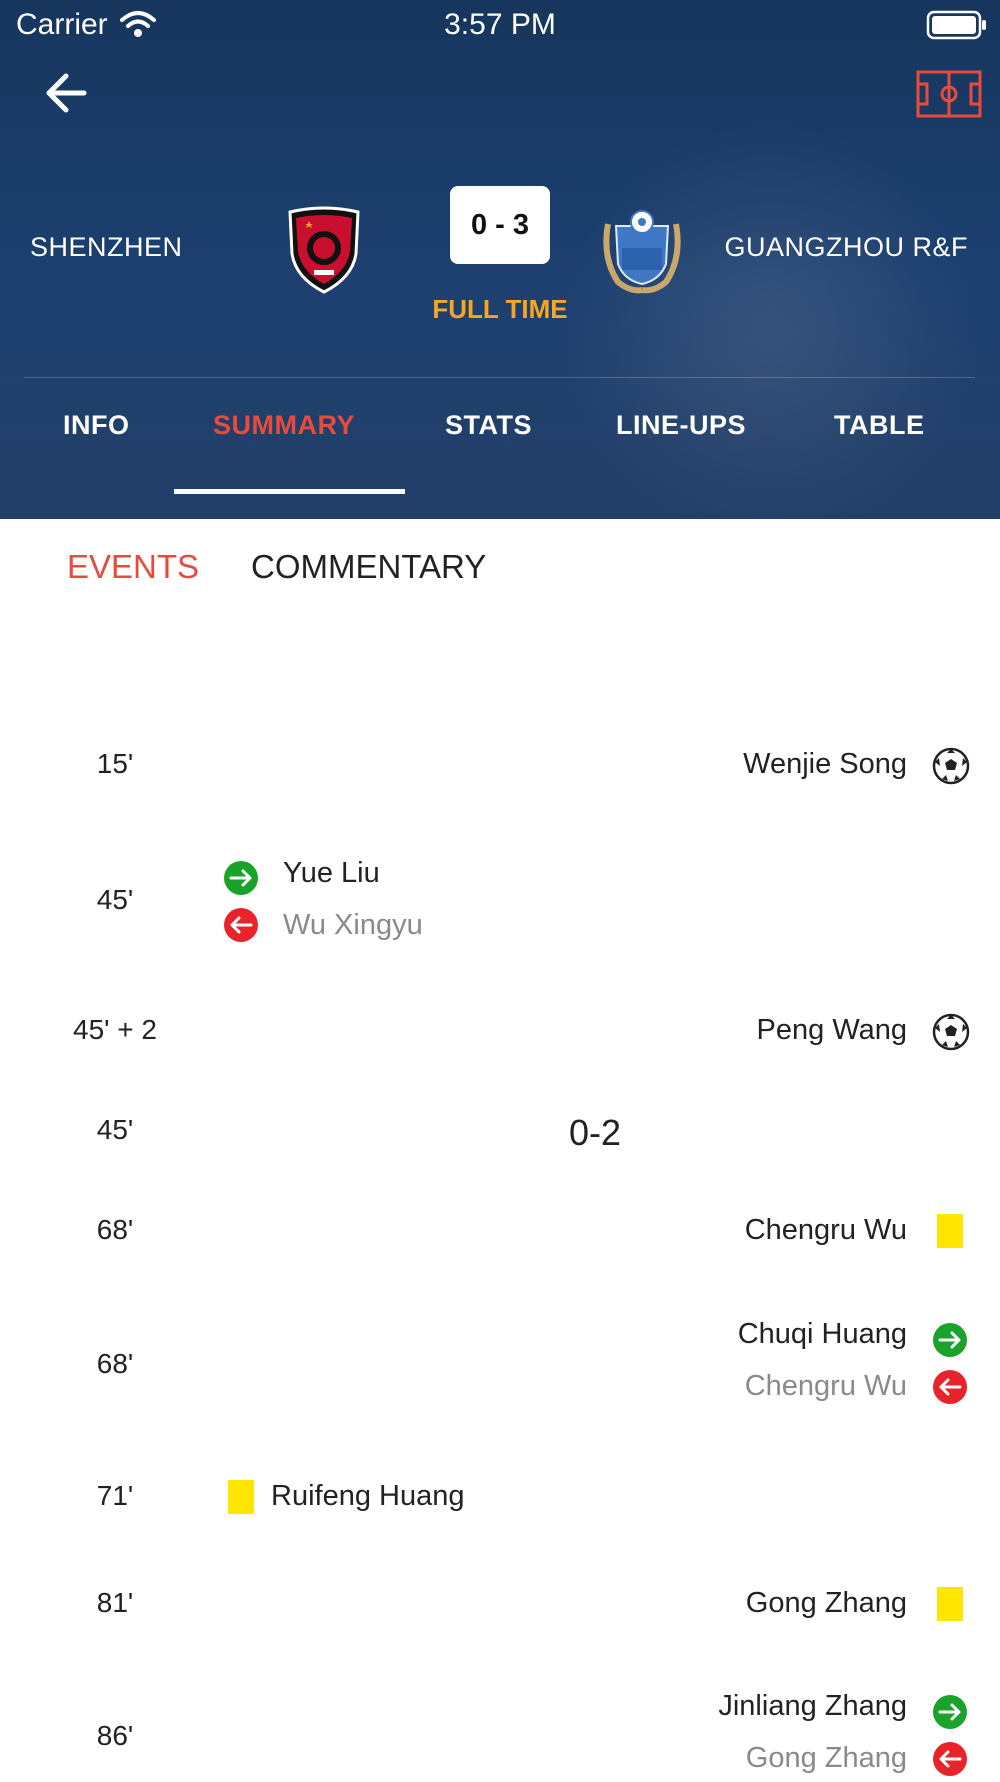  Describe the element at coordinates (500, 225) in the screenshot. I see `score-box: 0 - 3` at that location.